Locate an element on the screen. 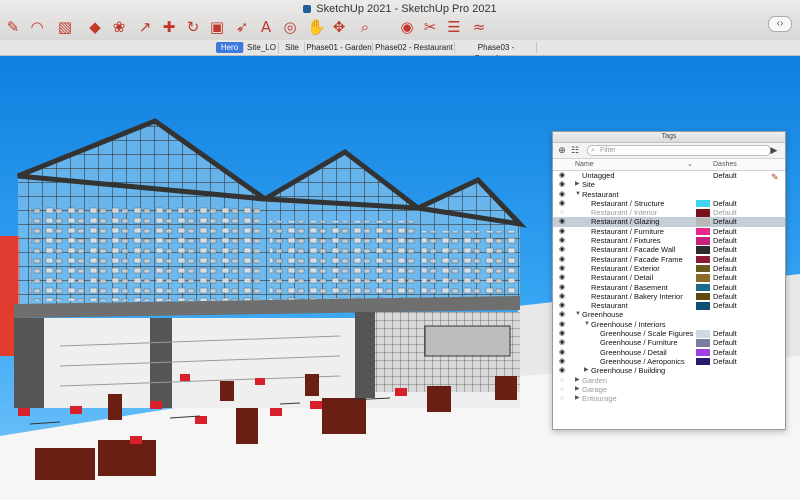 This screenshot has height=500, width=800. rotate-icon: ↻ is located at coordinates (193, 27).